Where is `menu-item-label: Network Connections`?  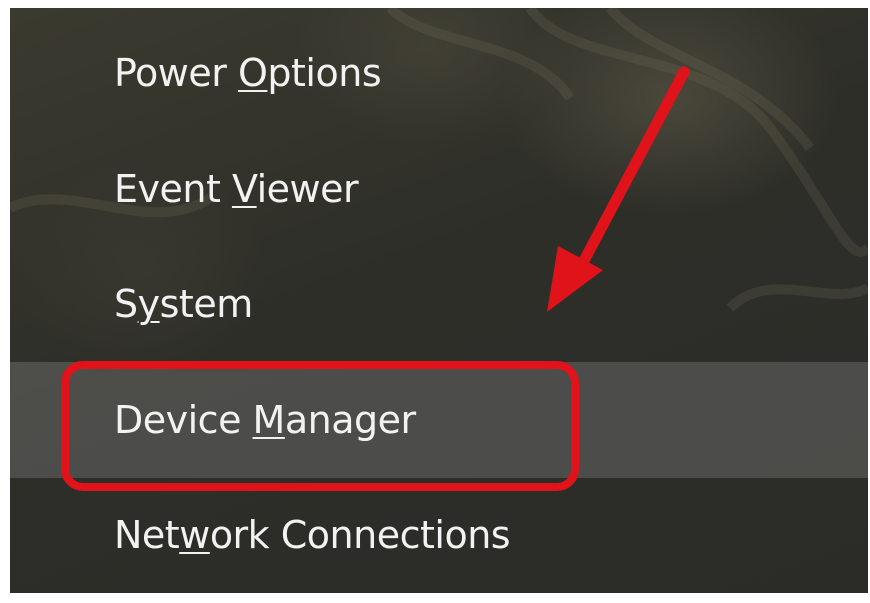 menu-item-label: Network Connections is located at coordinates (312, 535).